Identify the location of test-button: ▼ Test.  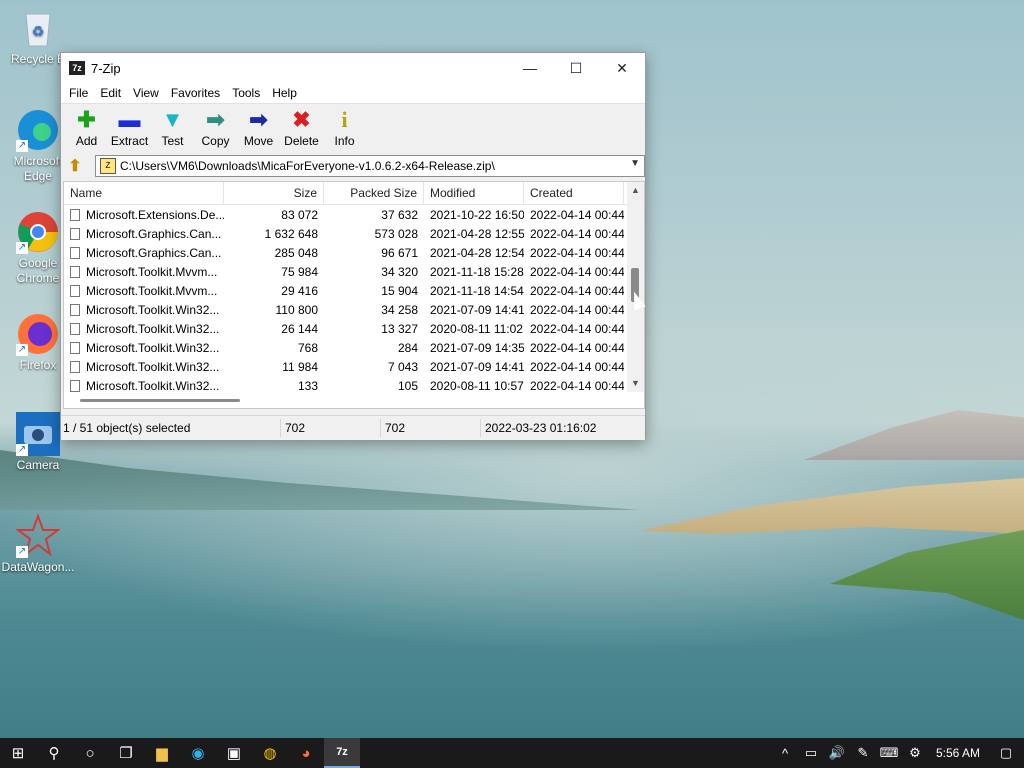
(172, 129).